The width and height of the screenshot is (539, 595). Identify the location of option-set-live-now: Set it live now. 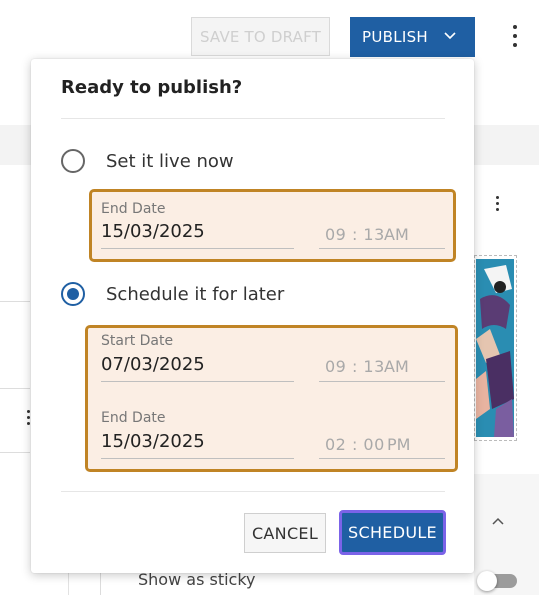
(147, 161).